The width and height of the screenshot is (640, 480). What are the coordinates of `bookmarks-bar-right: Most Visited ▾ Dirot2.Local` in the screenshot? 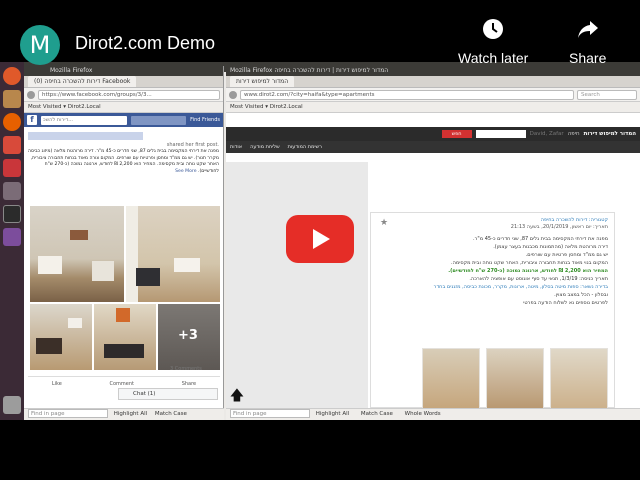 It's located at (433, 107).